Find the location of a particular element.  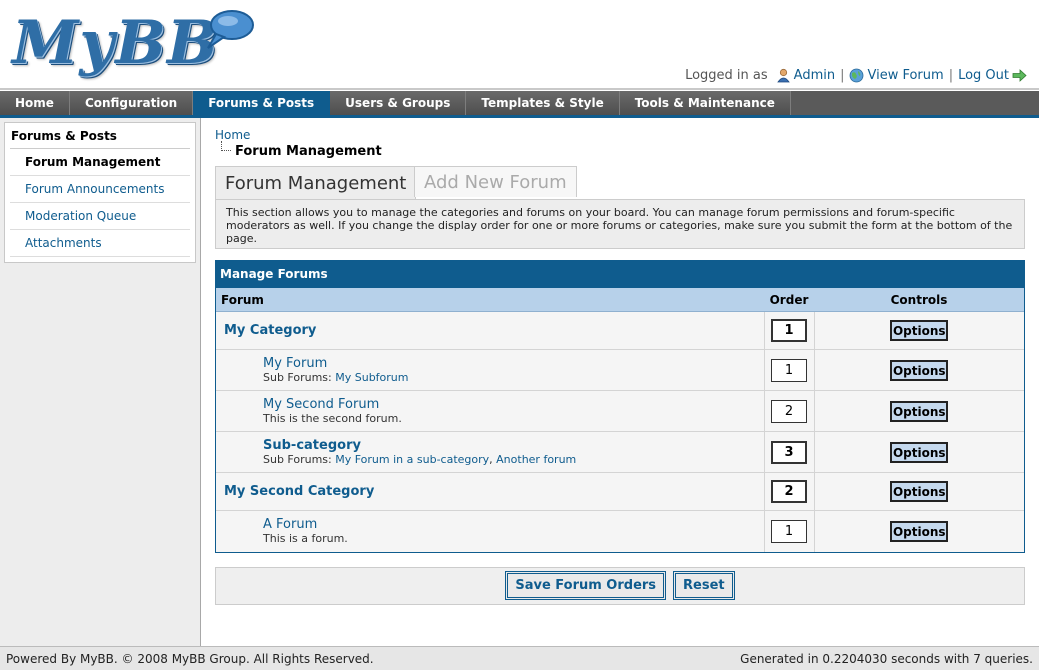

mybb-logo: MyBB is located at coordinates (132, 44).